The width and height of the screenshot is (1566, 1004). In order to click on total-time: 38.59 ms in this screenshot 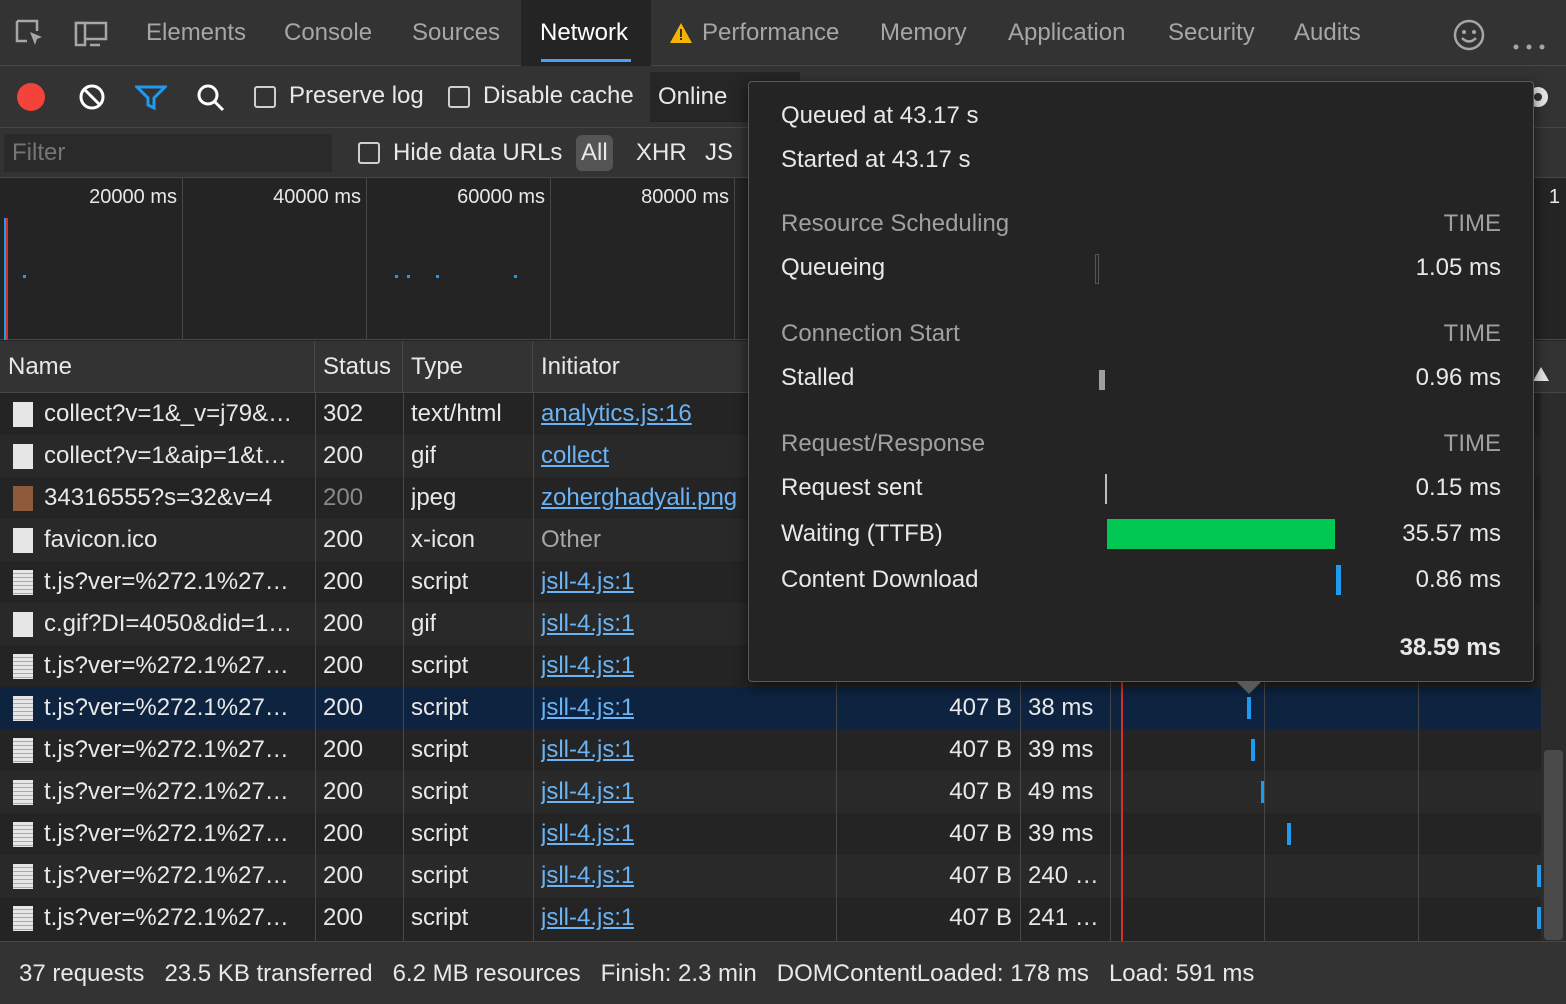, I will do `click(1450, 647)`.